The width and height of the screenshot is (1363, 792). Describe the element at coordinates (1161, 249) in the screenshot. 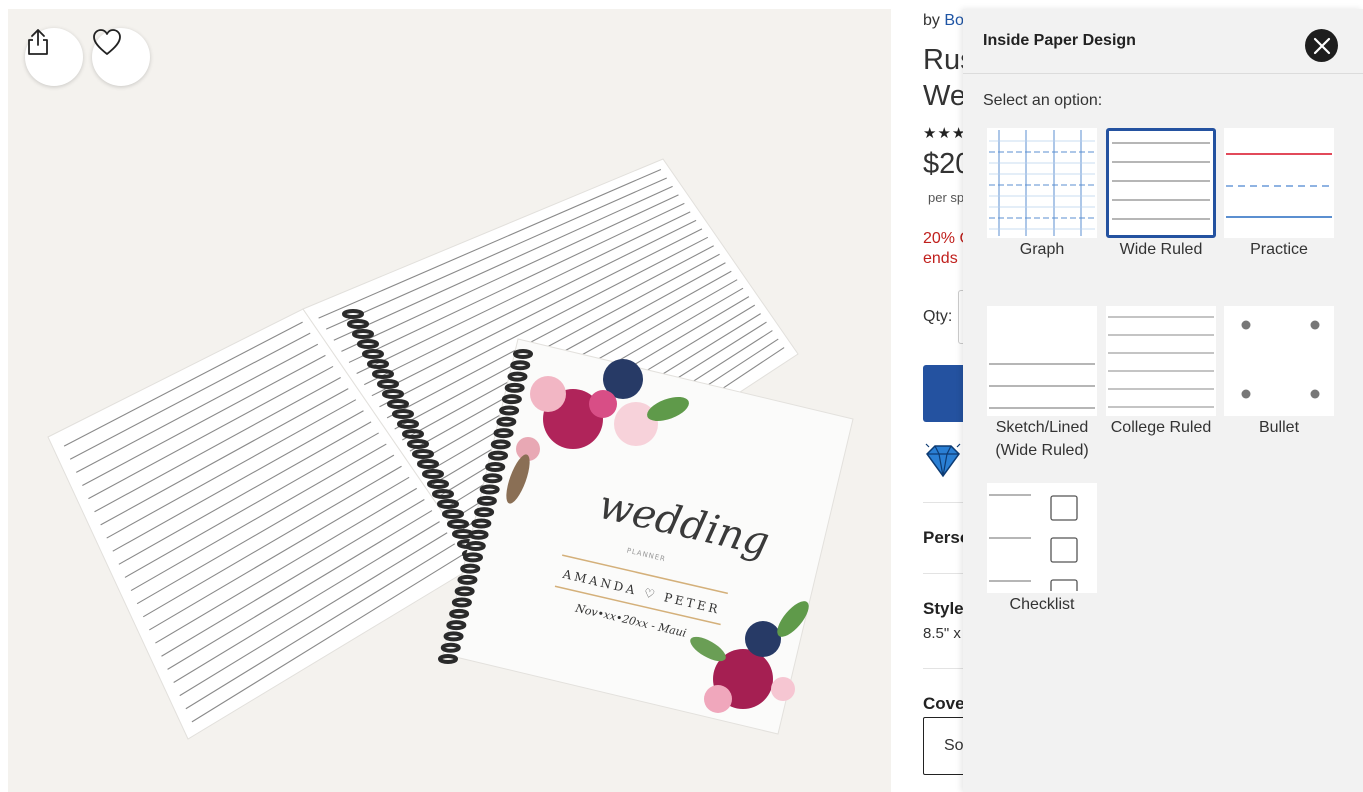

I see `option-label: Wide Ruled` at that location.